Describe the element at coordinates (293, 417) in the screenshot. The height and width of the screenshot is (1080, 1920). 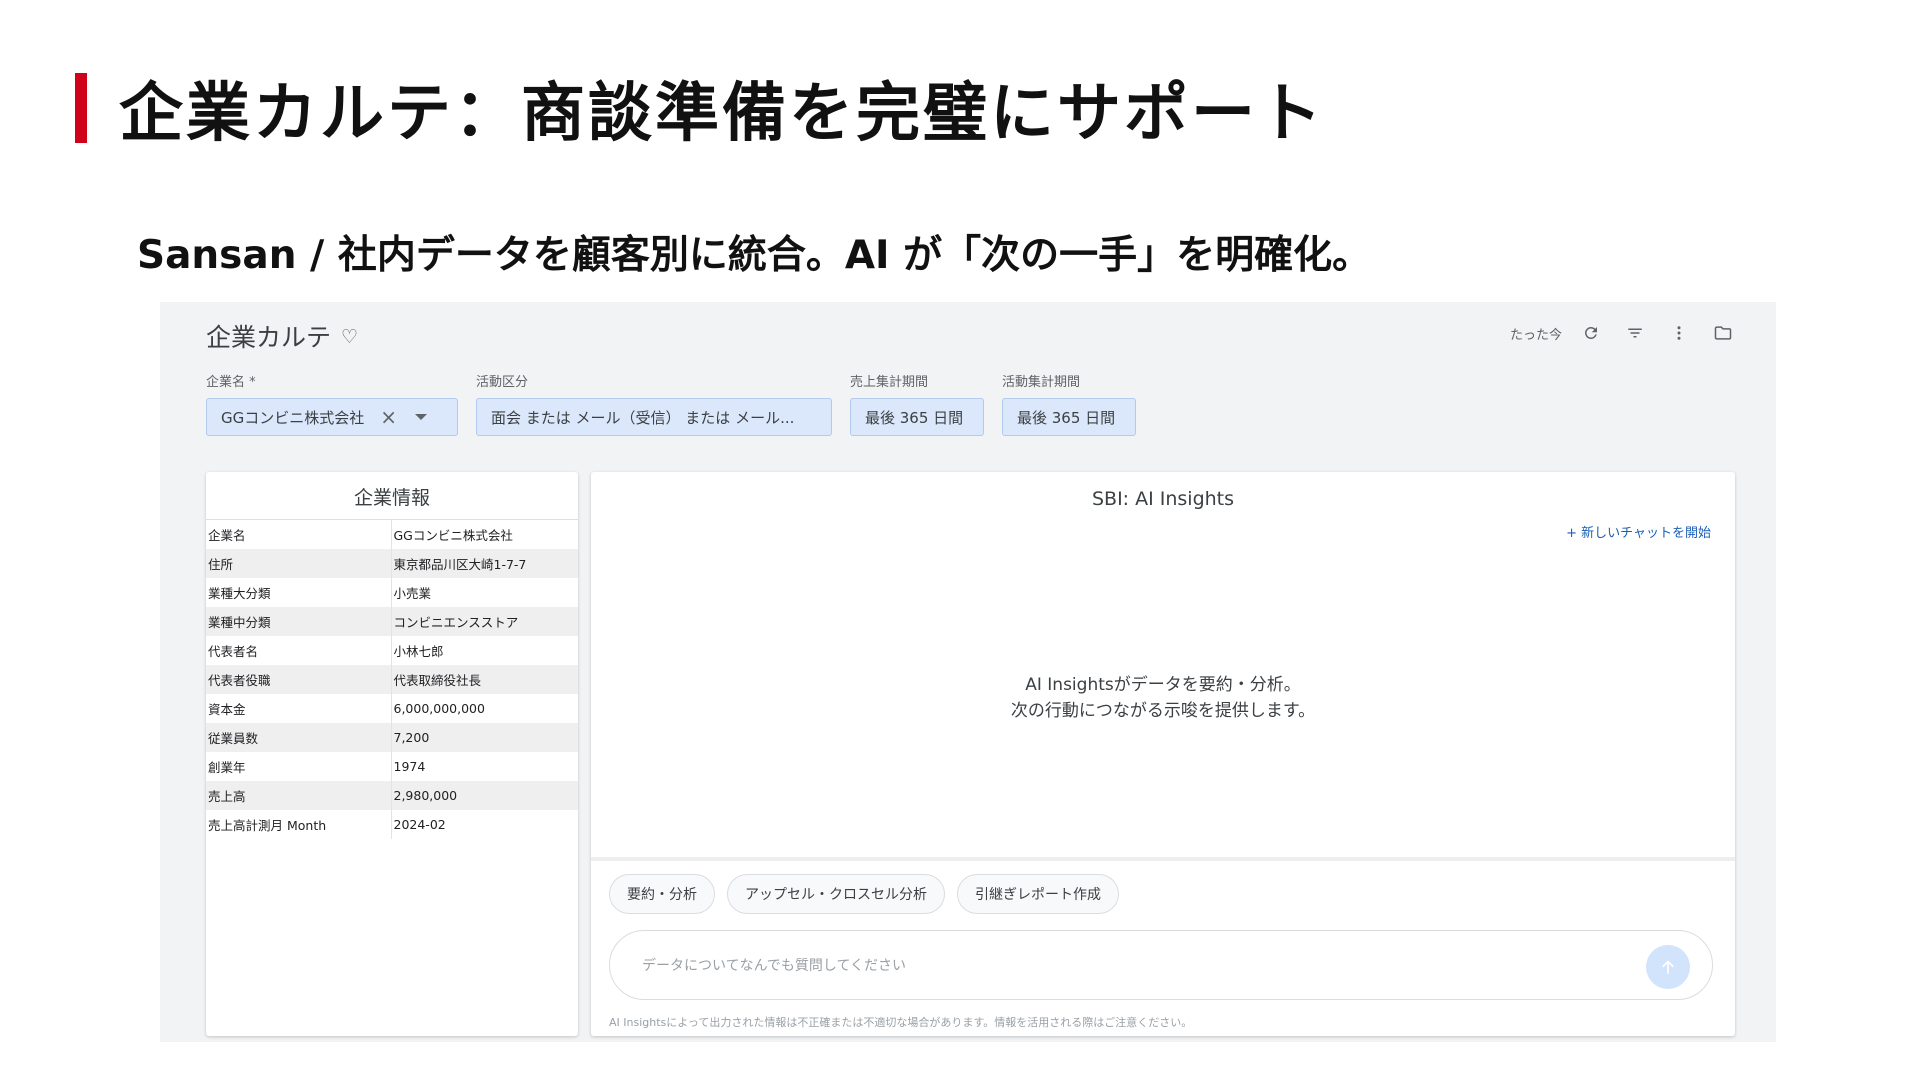
I see `company-select-value: GGコンビニ株式会社` at that location.